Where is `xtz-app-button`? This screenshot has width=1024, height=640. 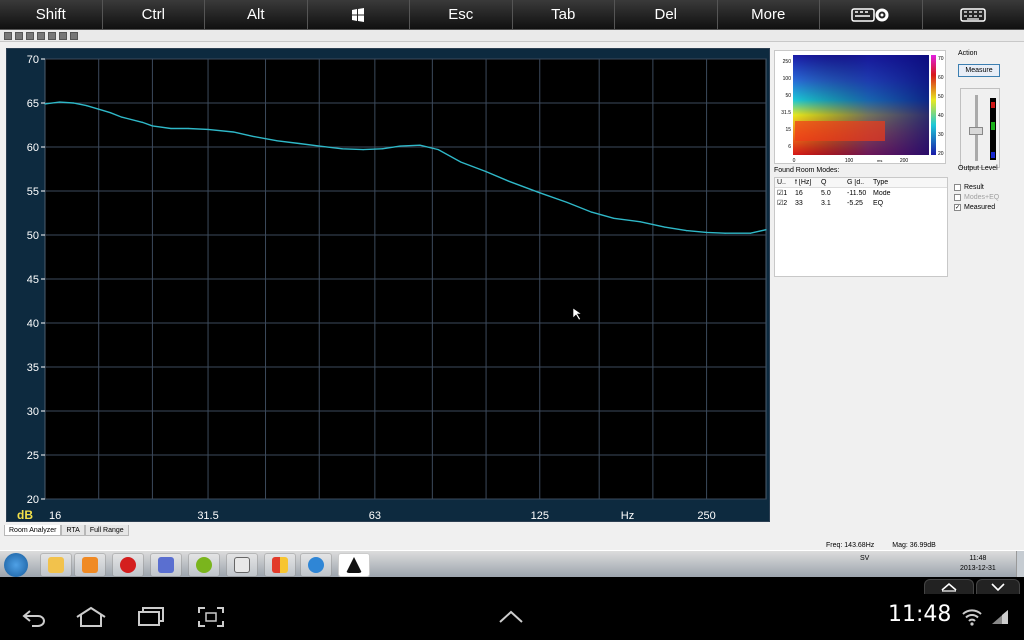 xtz-app-button is located at coordinates (354, 565).